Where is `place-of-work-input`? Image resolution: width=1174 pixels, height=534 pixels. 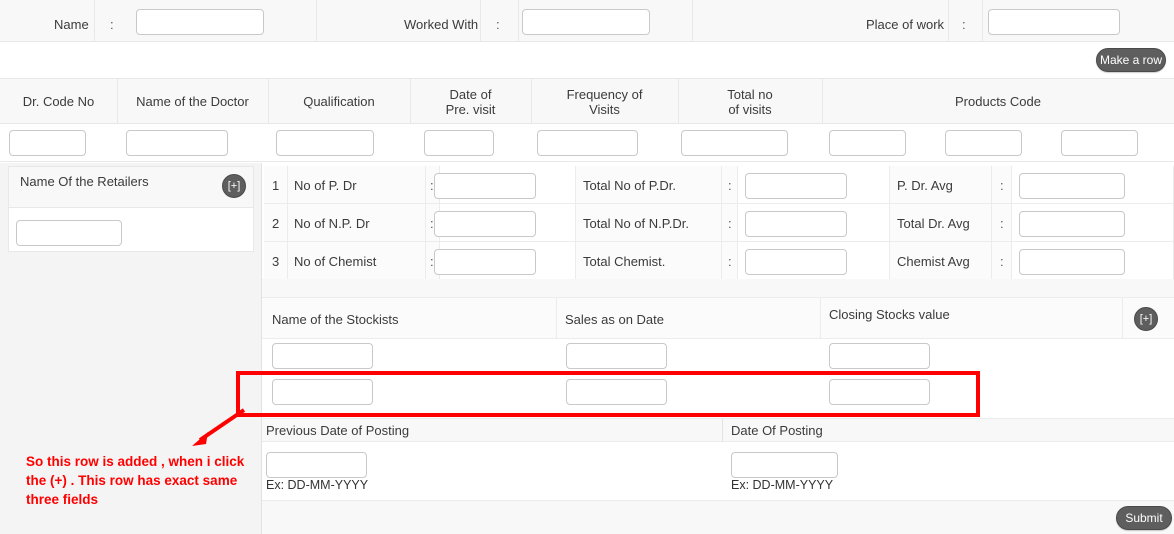
place-of-work-input is located at coordinates (1054, 22).